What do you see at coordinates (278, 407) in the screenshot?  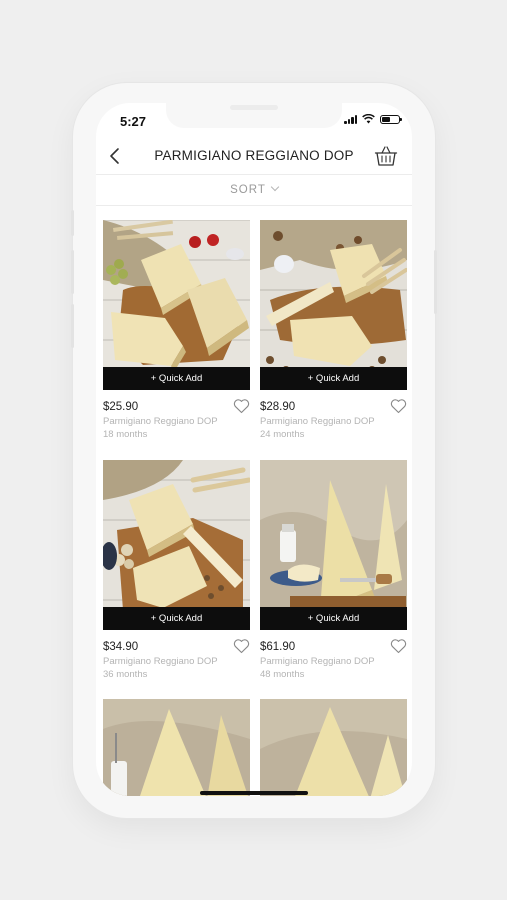 I see `product-price: $28.90` at bounding box center [278, 407].